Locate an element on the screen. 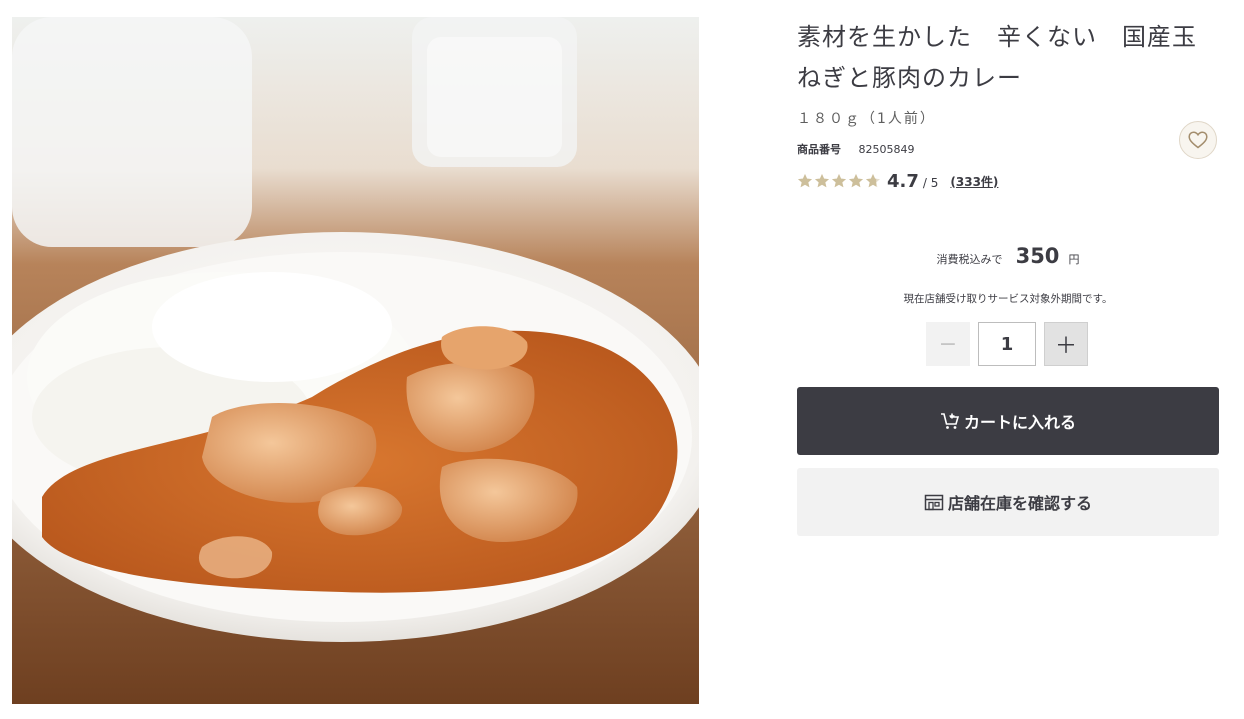 The height and width of the screenshot is (719, 1244). product-size: １８０ｇ（1人前） is located at coordinates (866, 119).